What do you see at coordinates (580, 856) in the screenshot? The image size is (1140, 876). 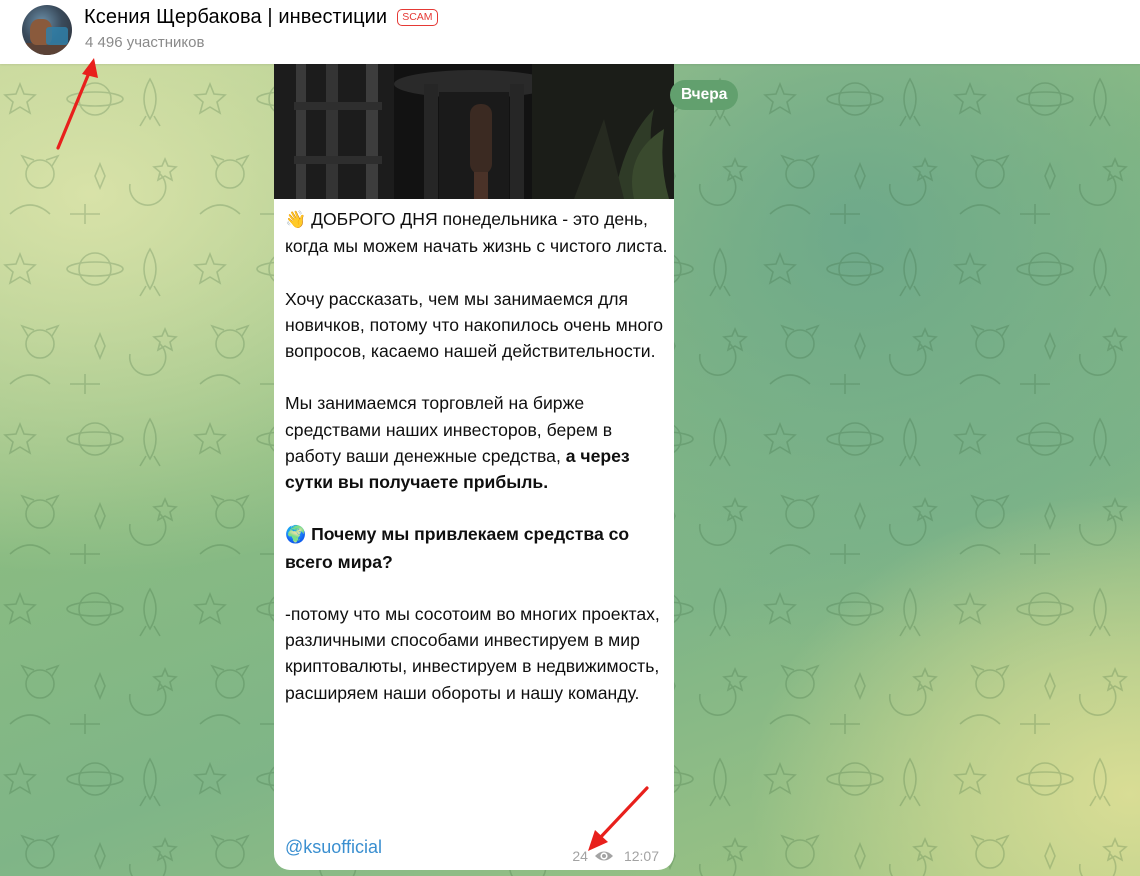 I see `view-count: 24` at bounding box center [580, 856].